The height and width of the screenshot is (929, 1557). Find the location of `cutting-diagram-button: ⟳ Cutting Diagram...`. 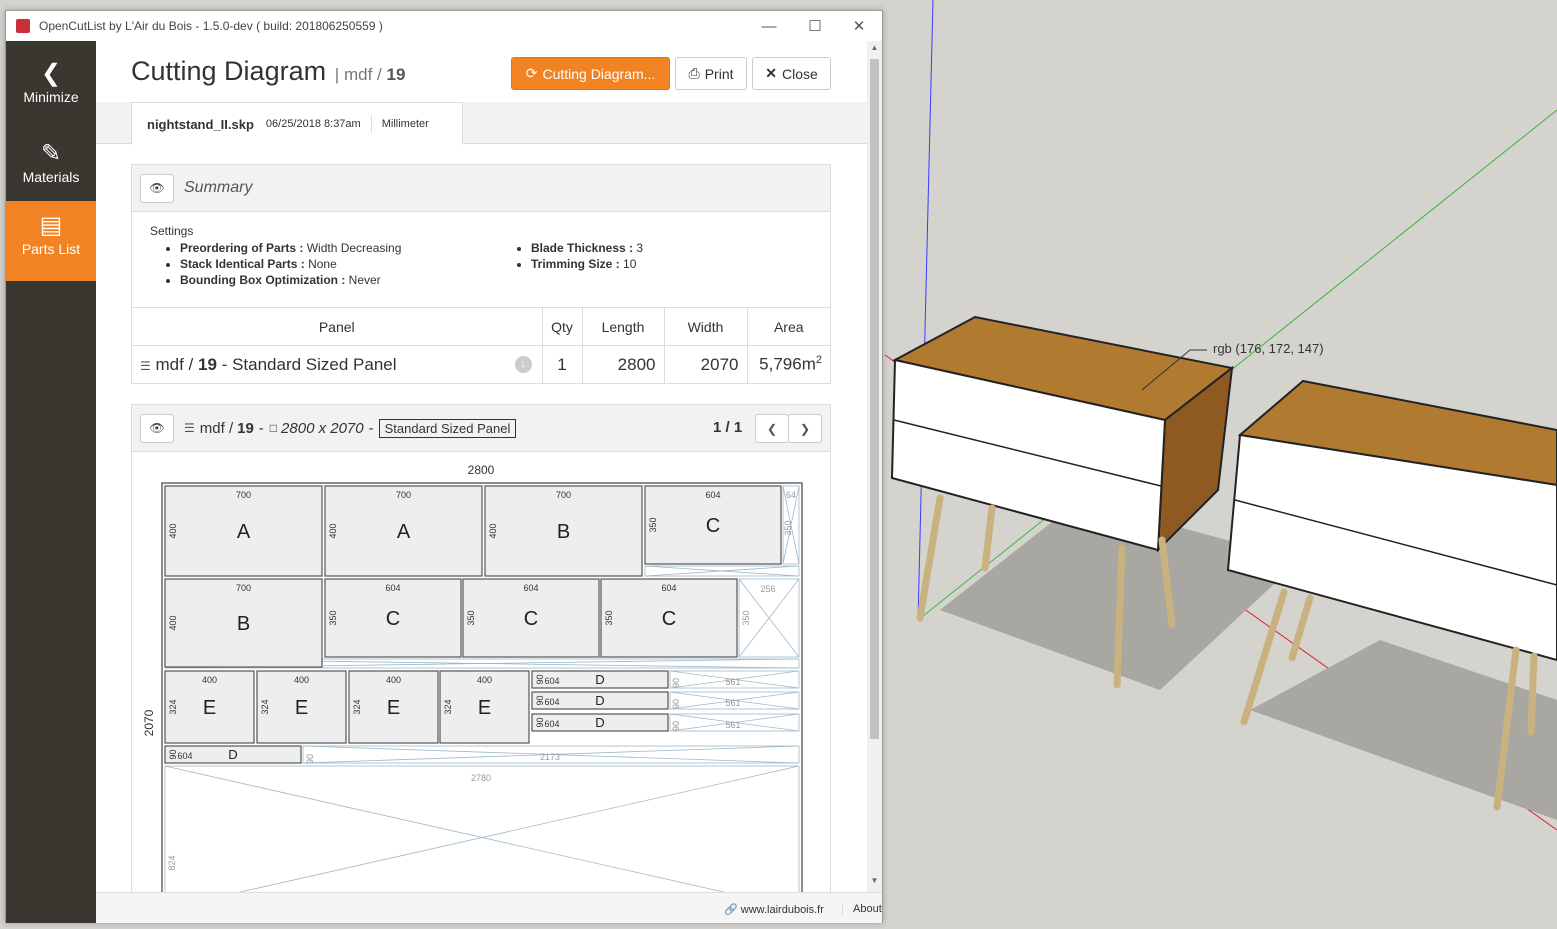

cutting-diagram-button: ⟳ Cutting Diagram... is located at coordinates (590, 73).